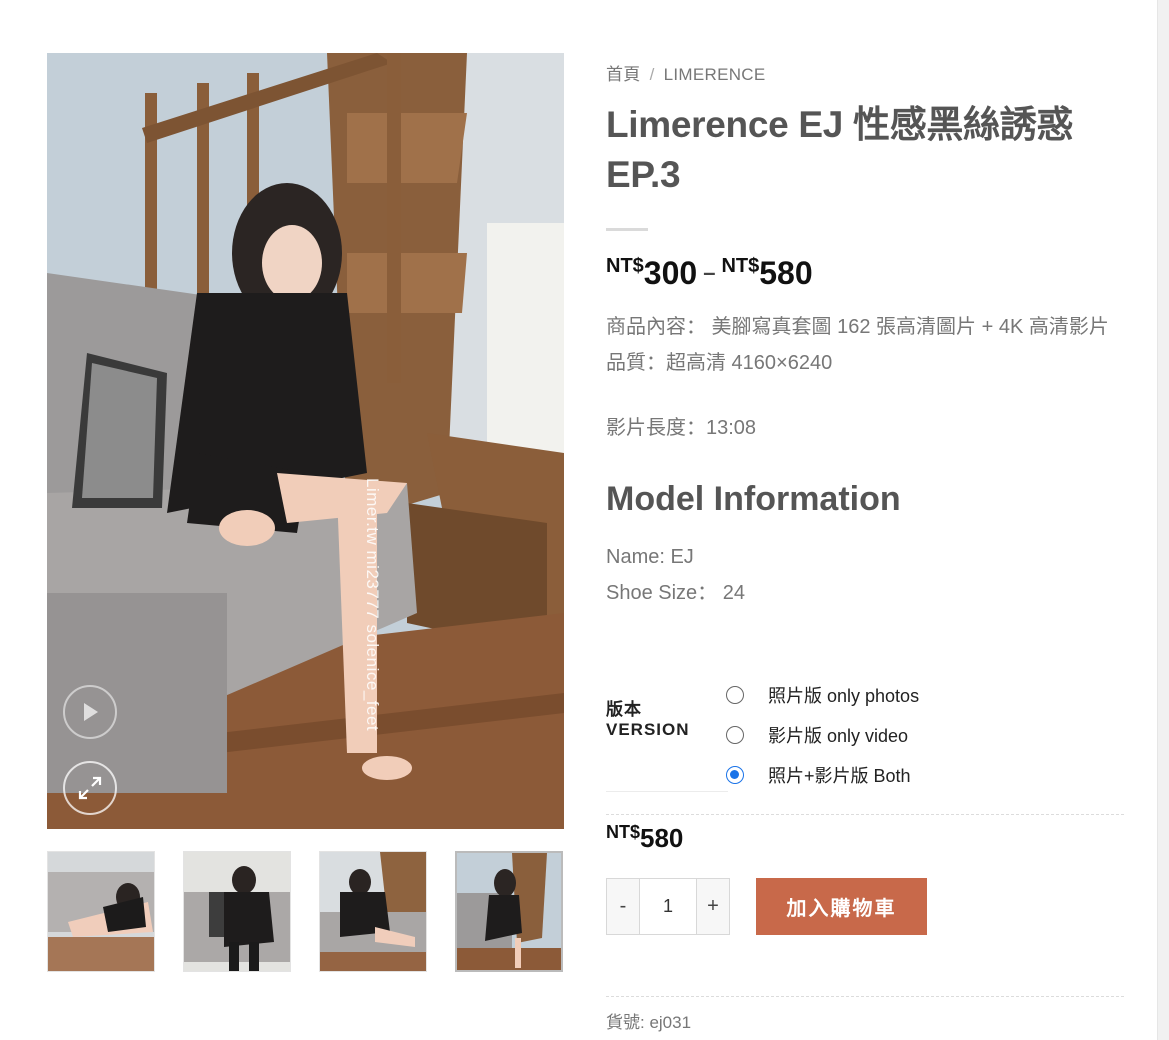 The image size is (1169, 1040). Describe the element at coordinates (865, 814) in the screenshot. I see `price-divider` at that location.